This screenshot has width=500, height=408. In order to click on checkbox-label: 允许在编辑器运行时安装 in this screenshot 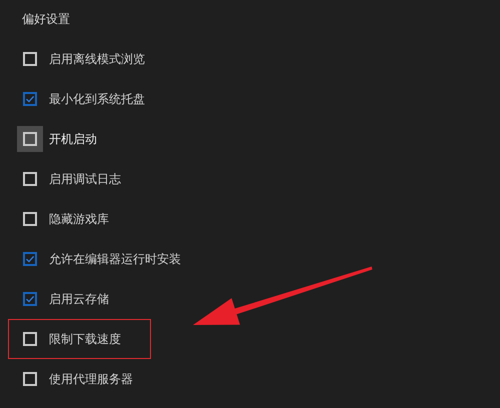, I will do `click(115, 259)`.